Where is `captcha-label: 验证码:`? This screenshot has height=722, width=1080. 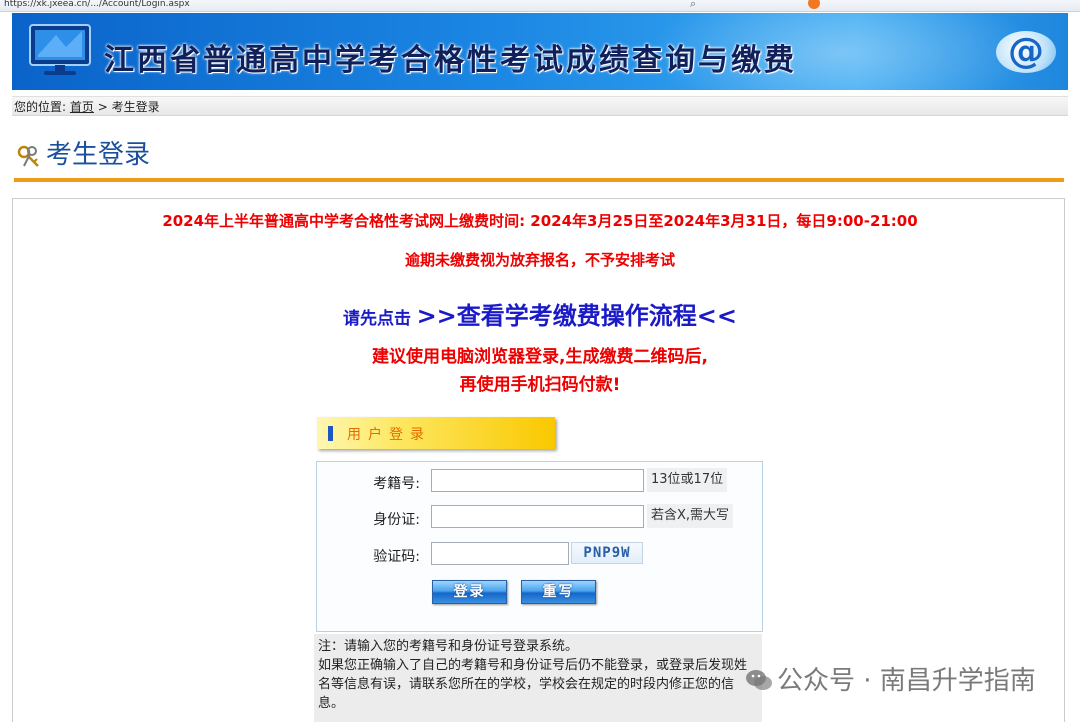
captcha-label: 验证码: is located at coordinates (396, 557).